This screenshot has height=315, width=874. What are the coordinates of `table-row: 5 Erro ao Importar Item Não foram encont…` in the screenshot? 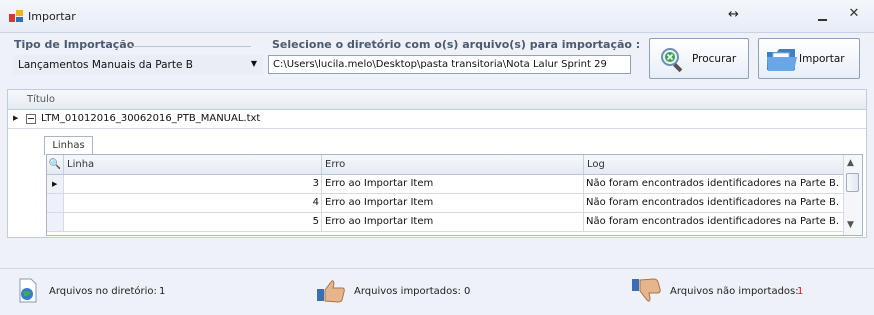 It's located at (445, 222).